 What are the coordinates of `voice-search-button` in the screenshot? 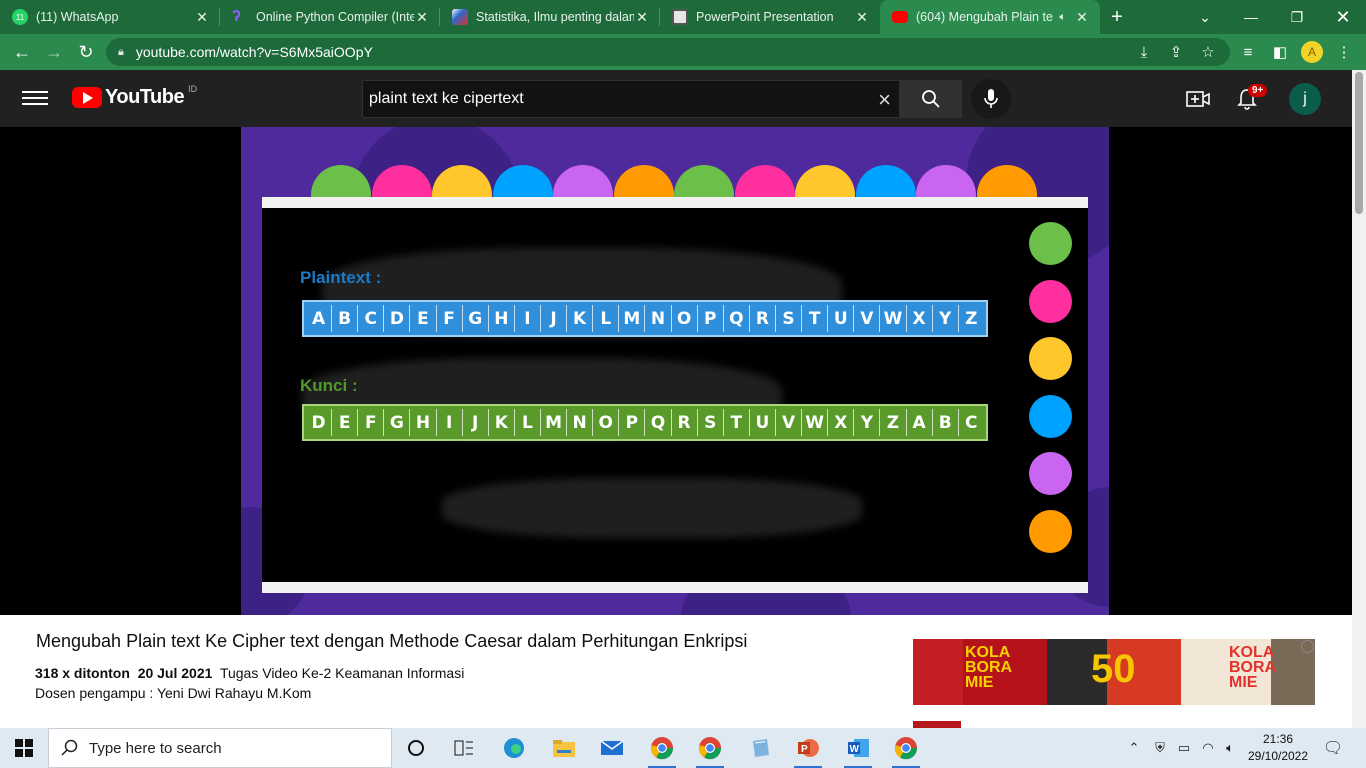 It's located at (991, 99).